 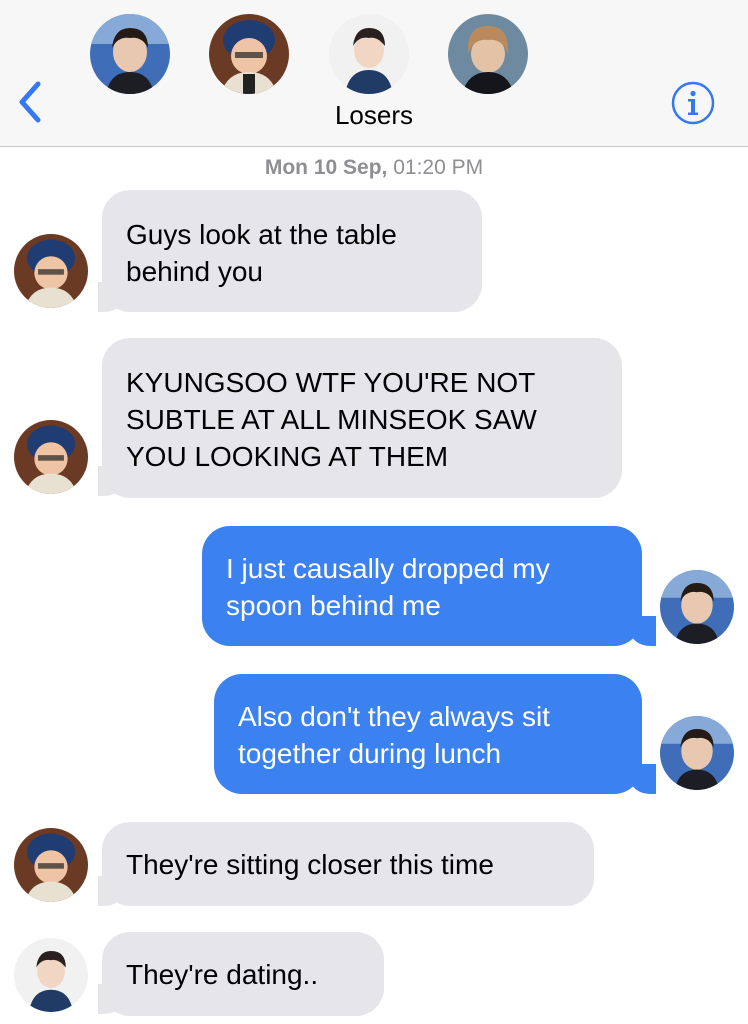 I want to click on info-icon, so click(x=693, y=103).